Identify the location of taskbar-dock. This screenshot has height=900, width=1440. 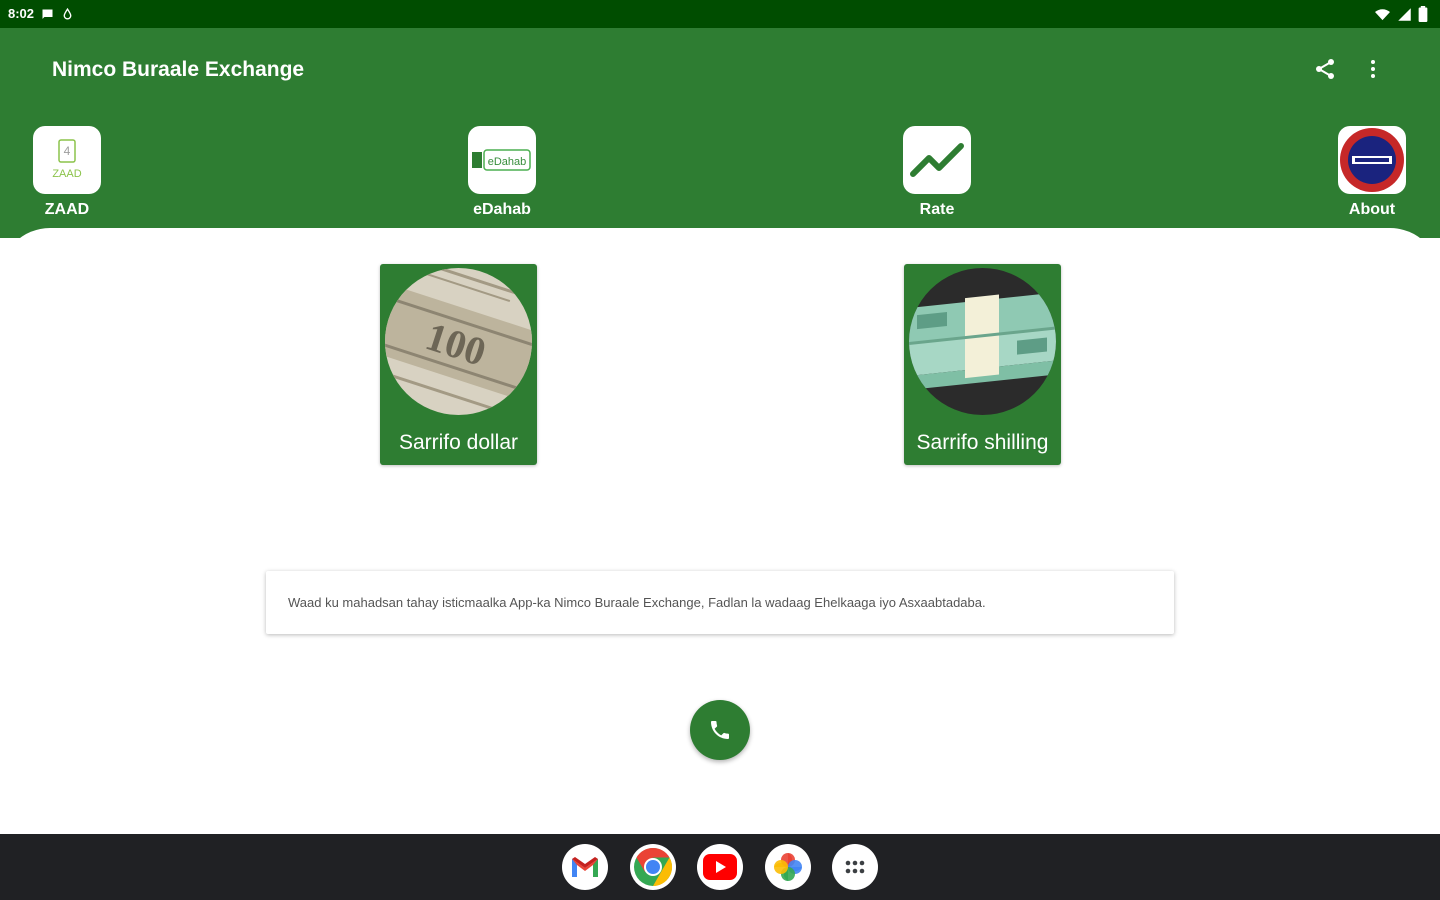
(720, 867).